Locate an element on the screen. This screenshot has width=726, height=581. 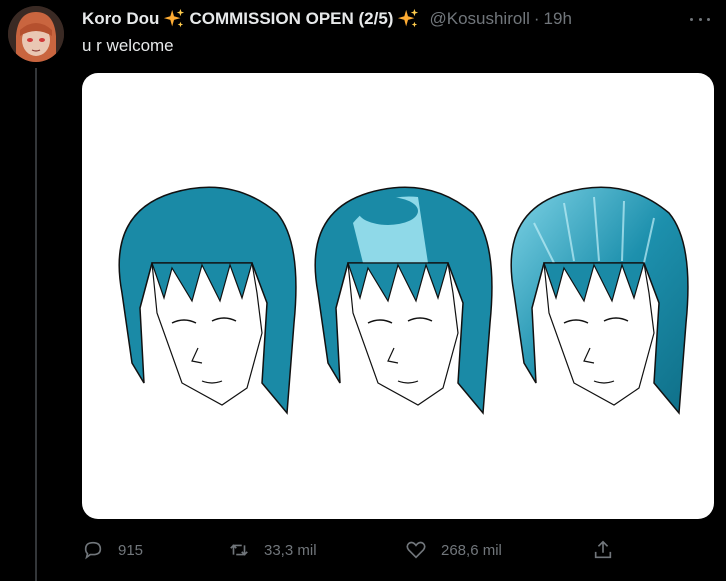
hair-head-rendered is located at coordinates (599, 300).